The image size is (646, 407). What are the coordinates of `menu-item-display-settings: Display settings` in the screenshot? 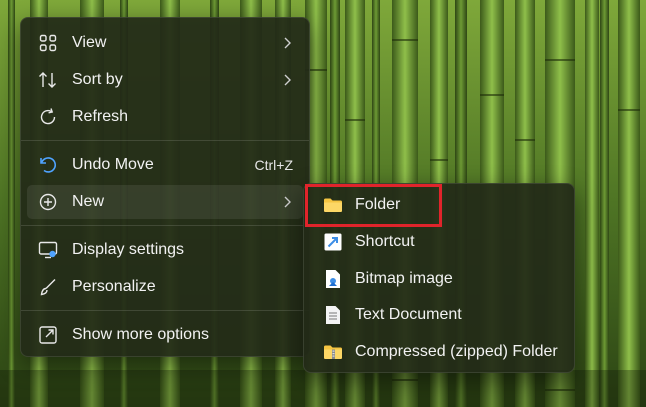 It's located at (165, 250).